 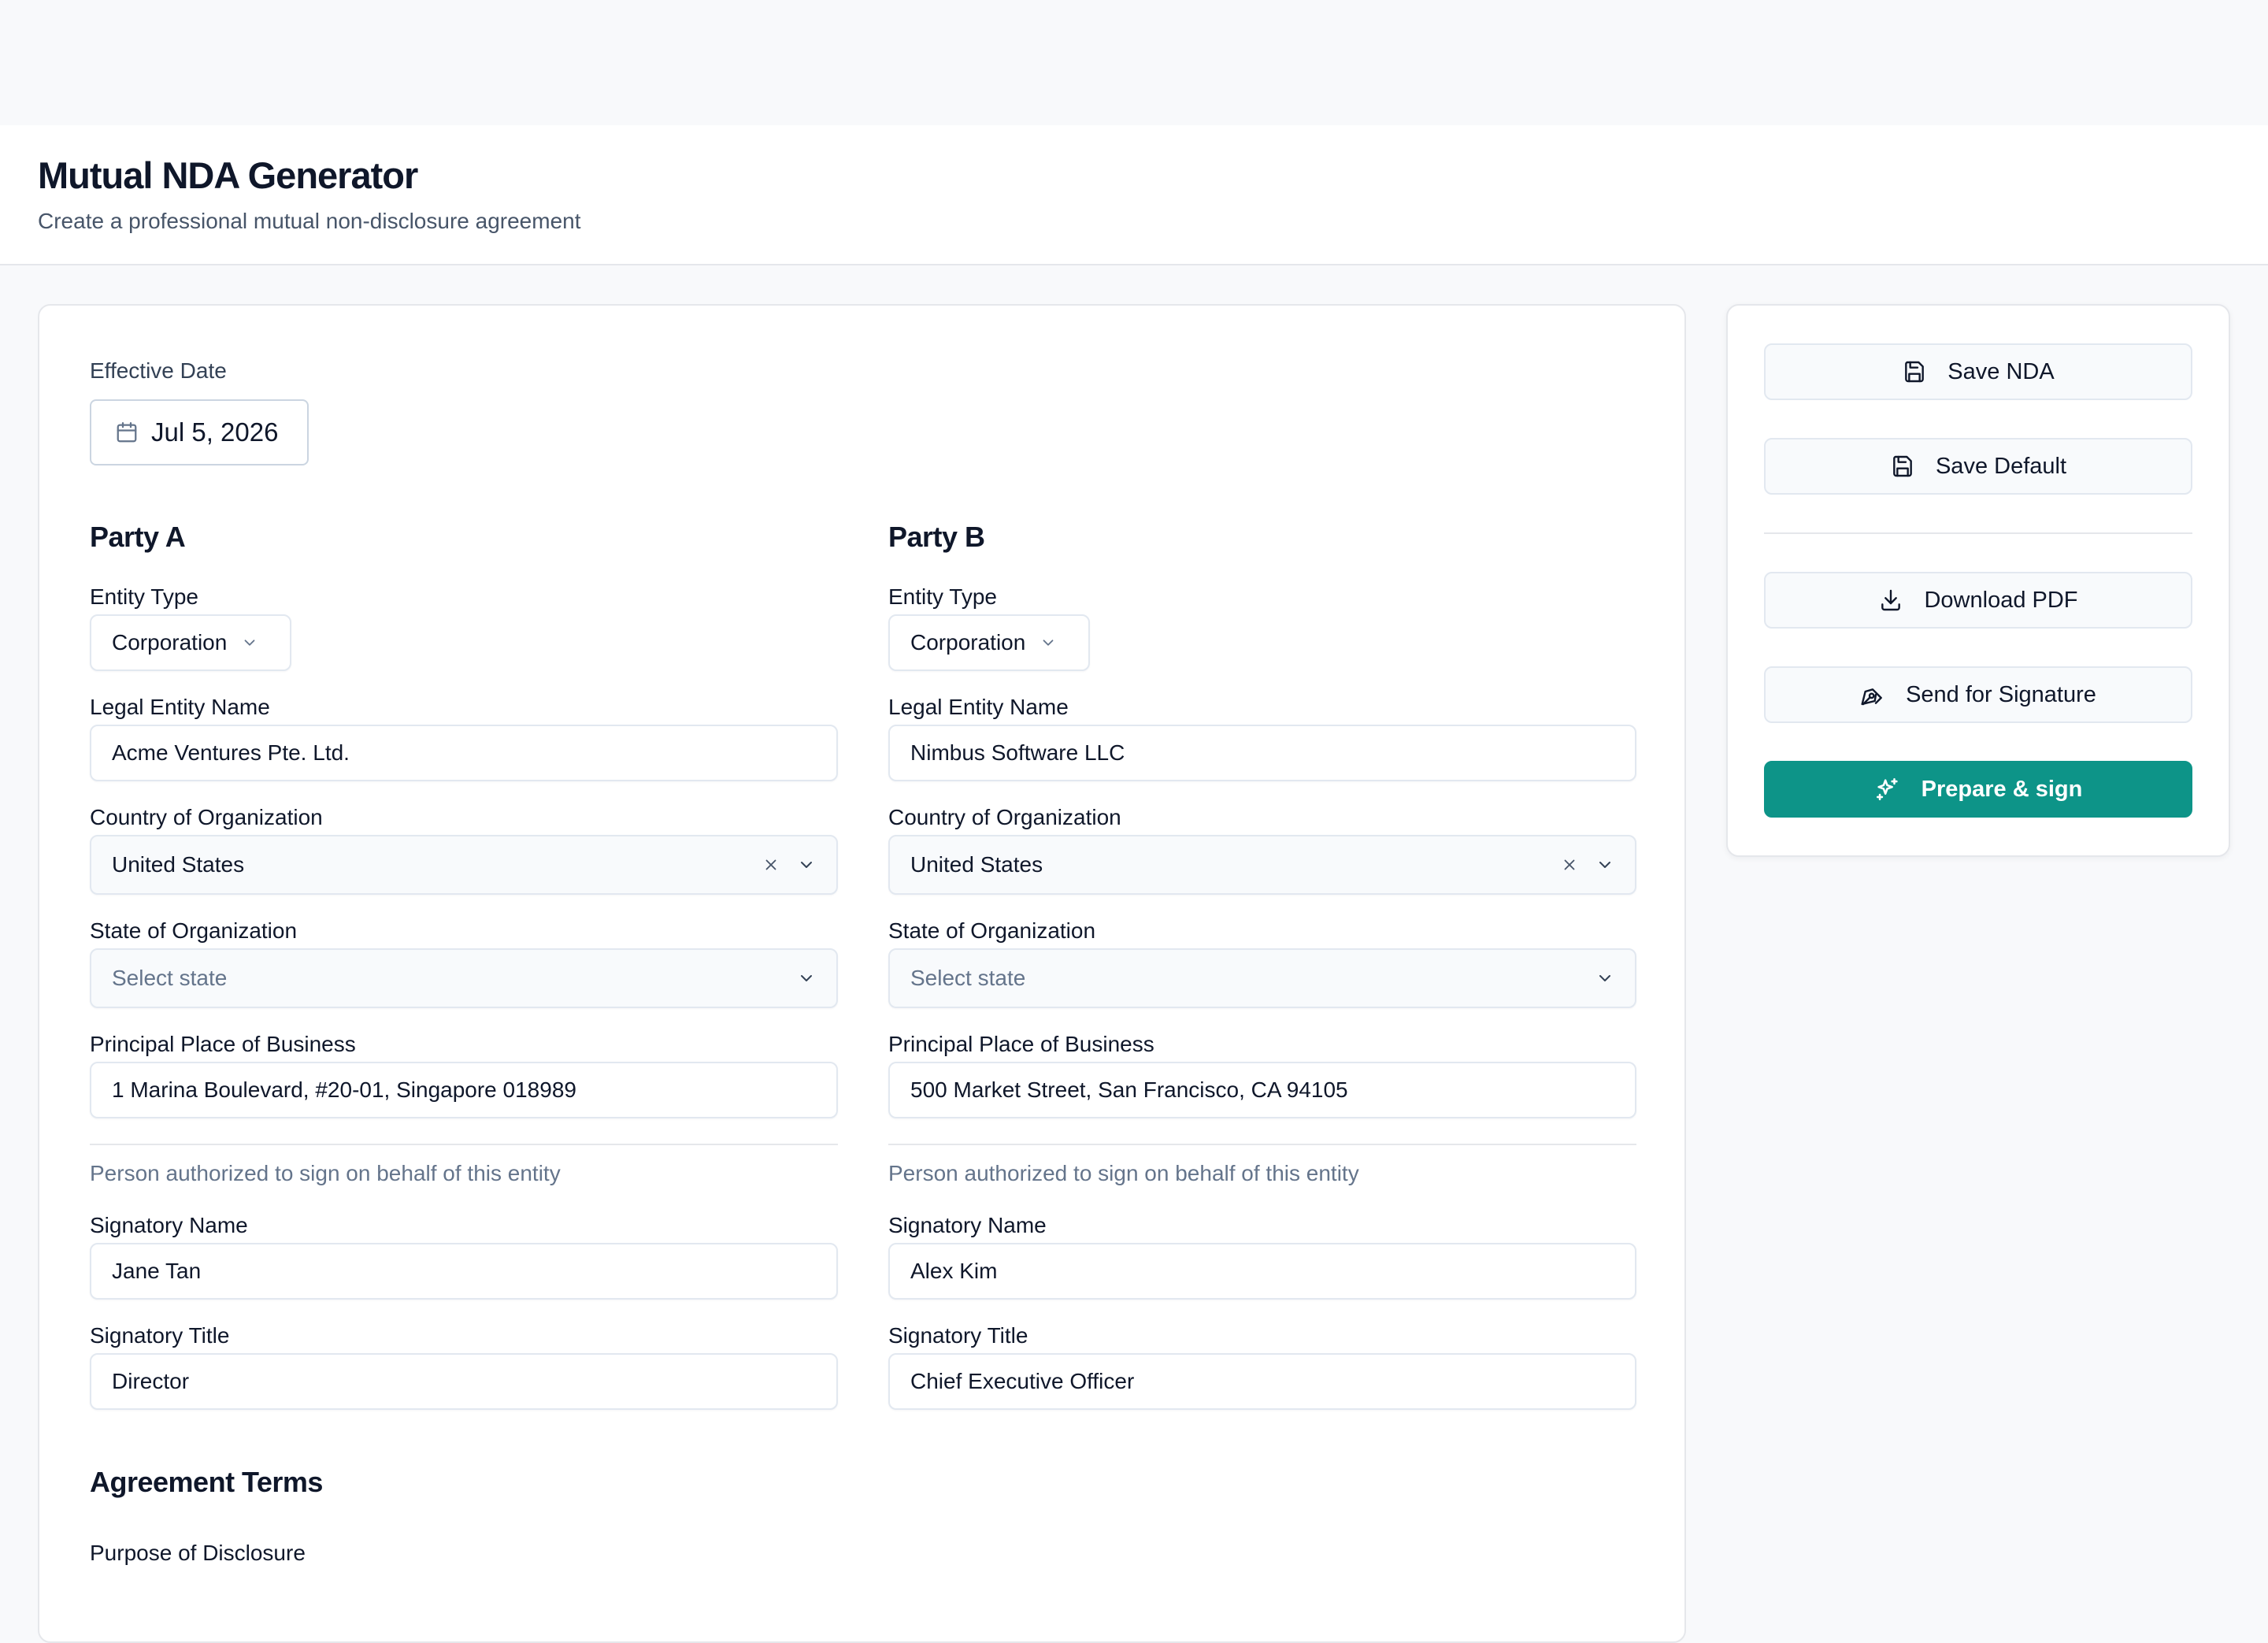 I want to click on party-b-entity-type-select: Corporation, so click(x=989, y=642).